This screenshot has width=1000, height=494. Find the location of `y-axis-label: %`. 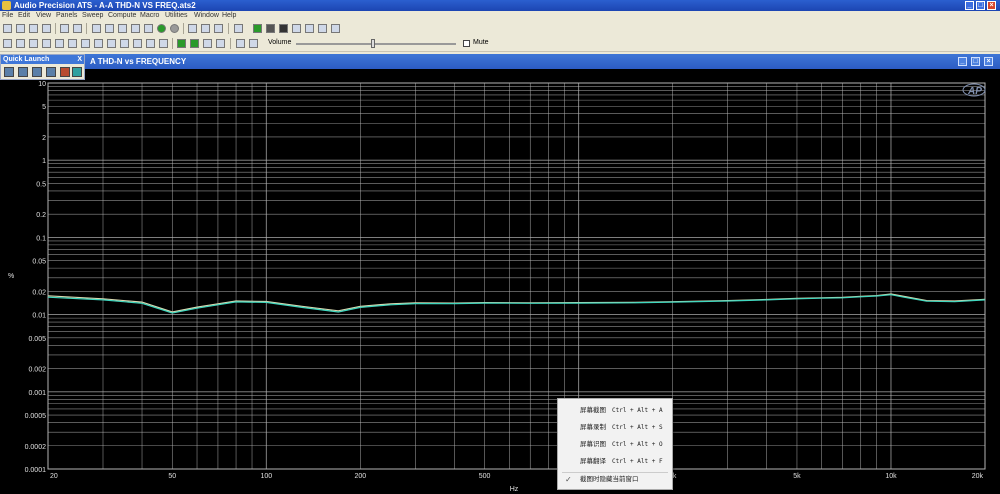

y-axis-label: % is located at coordinates (11, 276).